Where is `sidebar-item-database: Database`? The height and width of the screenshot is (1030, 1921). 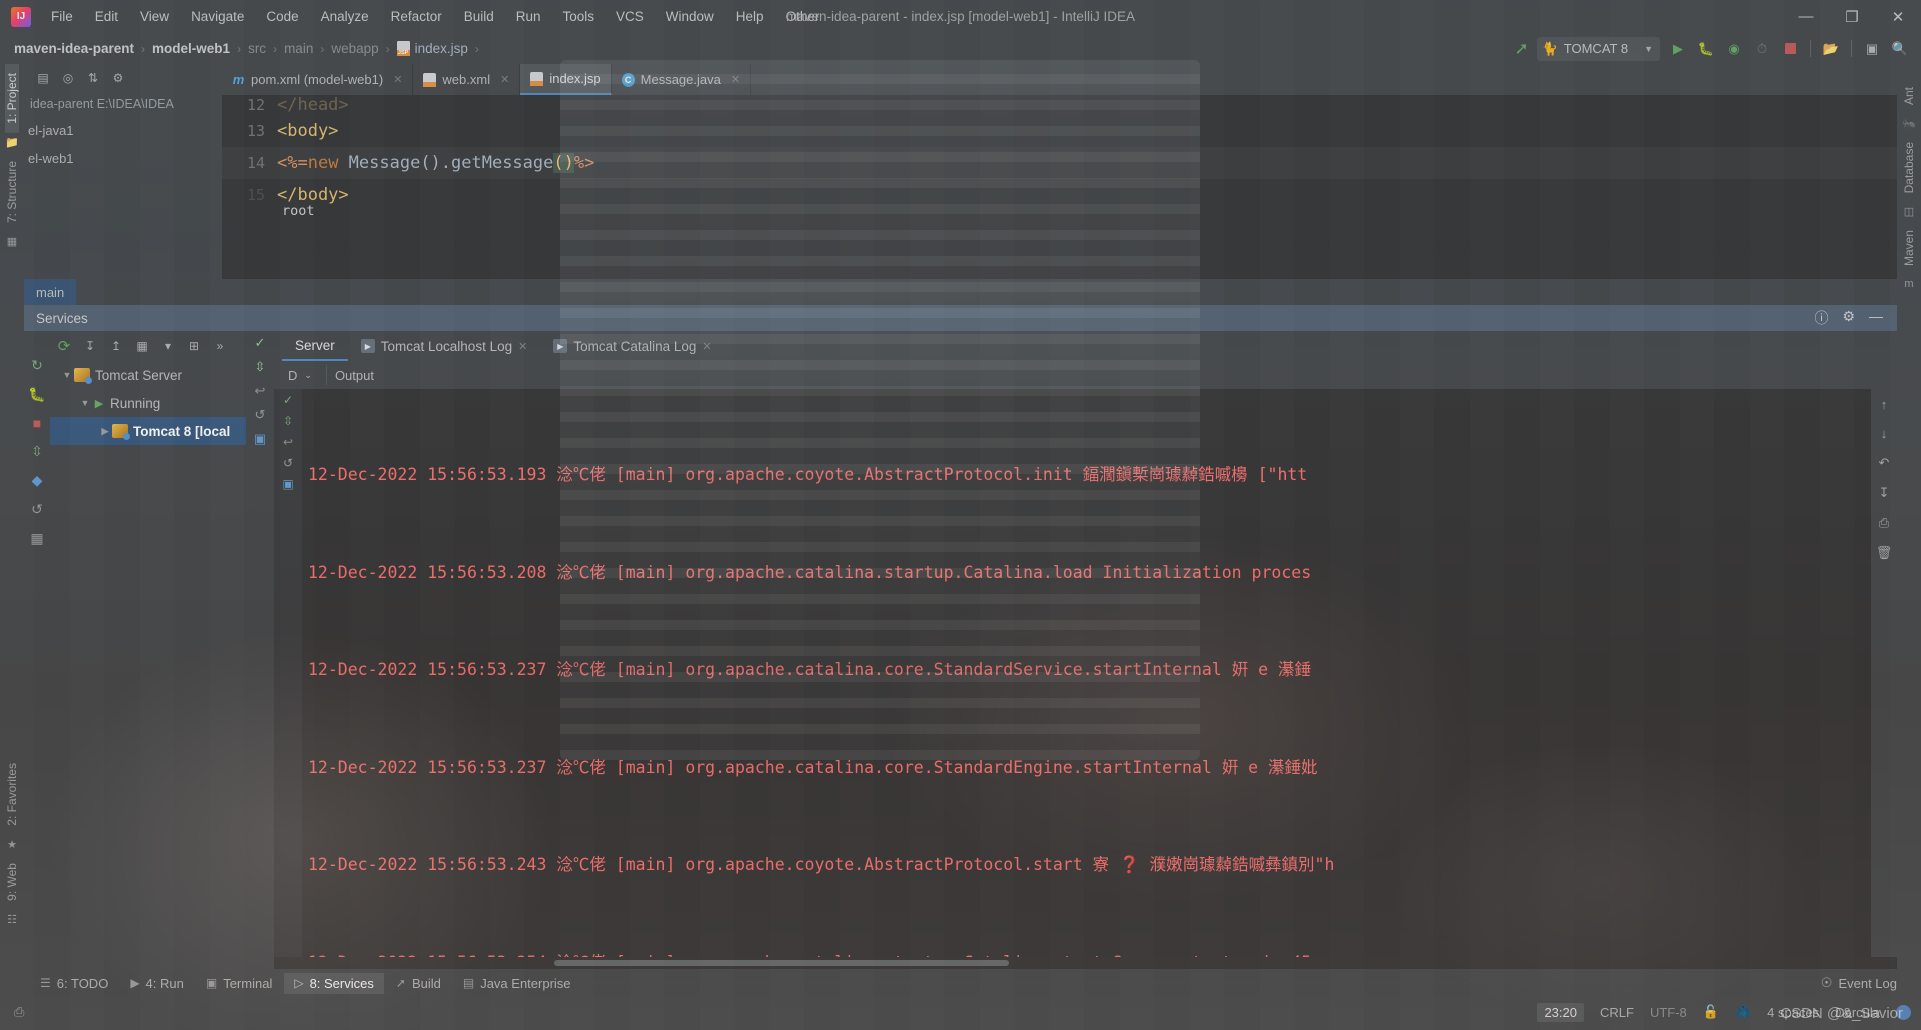
sidebar-item-database: Database is located at coordinates (1909, 167).